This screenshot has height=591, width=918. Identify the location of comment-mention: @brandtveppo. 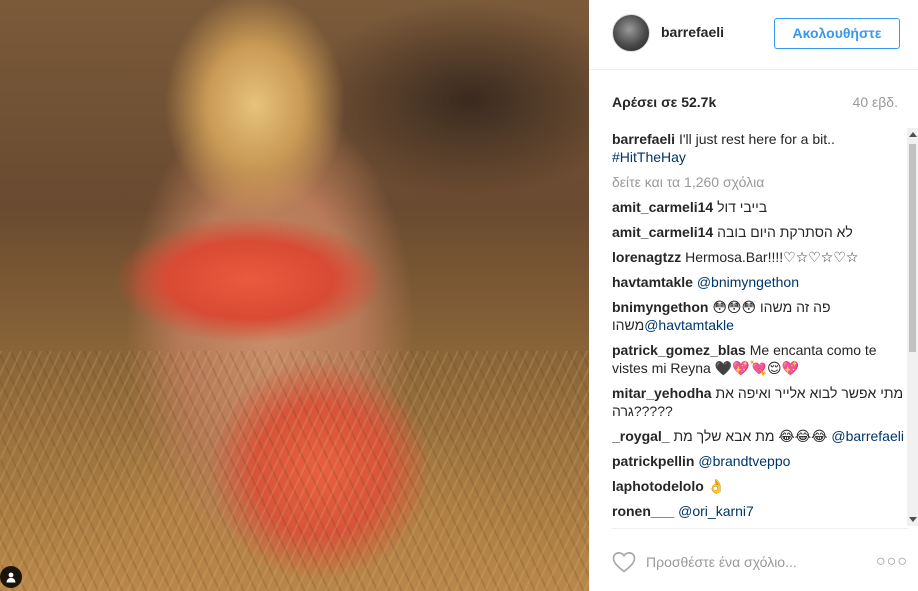
(744, 461).